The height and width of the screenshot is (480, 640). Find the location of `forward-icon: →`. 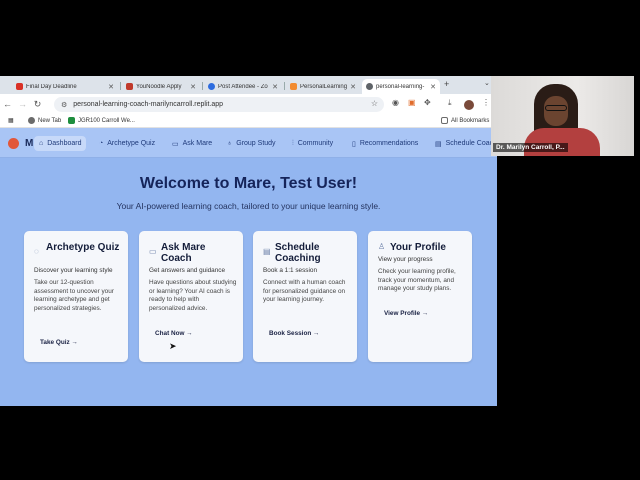

forward-icon: → is located at coordinates (22, 104).